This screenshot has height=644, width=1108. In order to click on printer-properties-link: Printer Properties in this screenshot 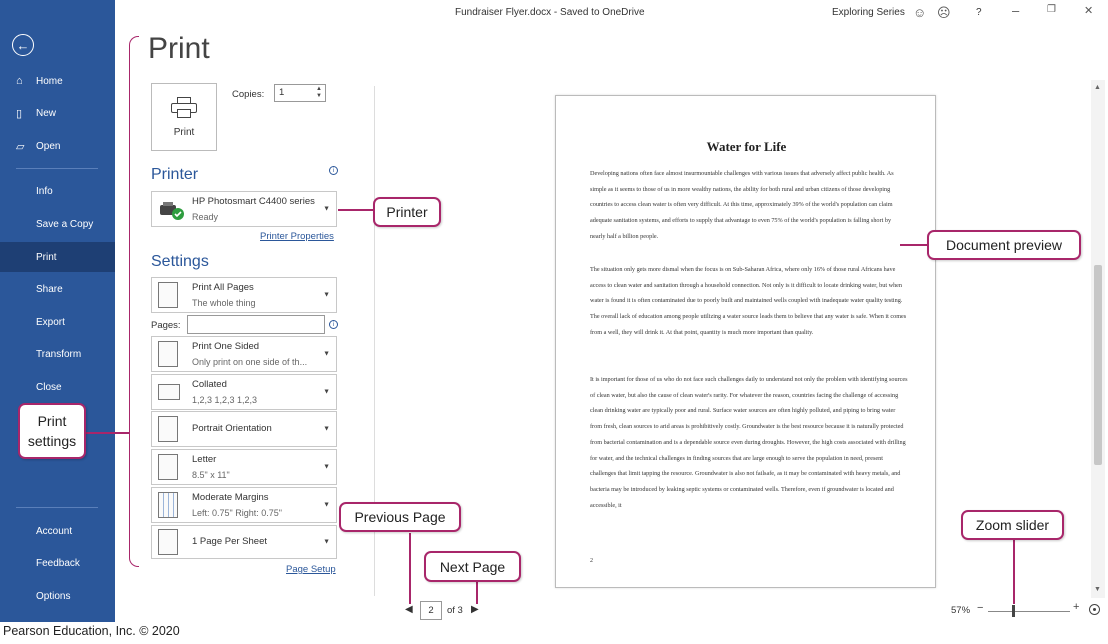, I will do `click(297, 236)`.